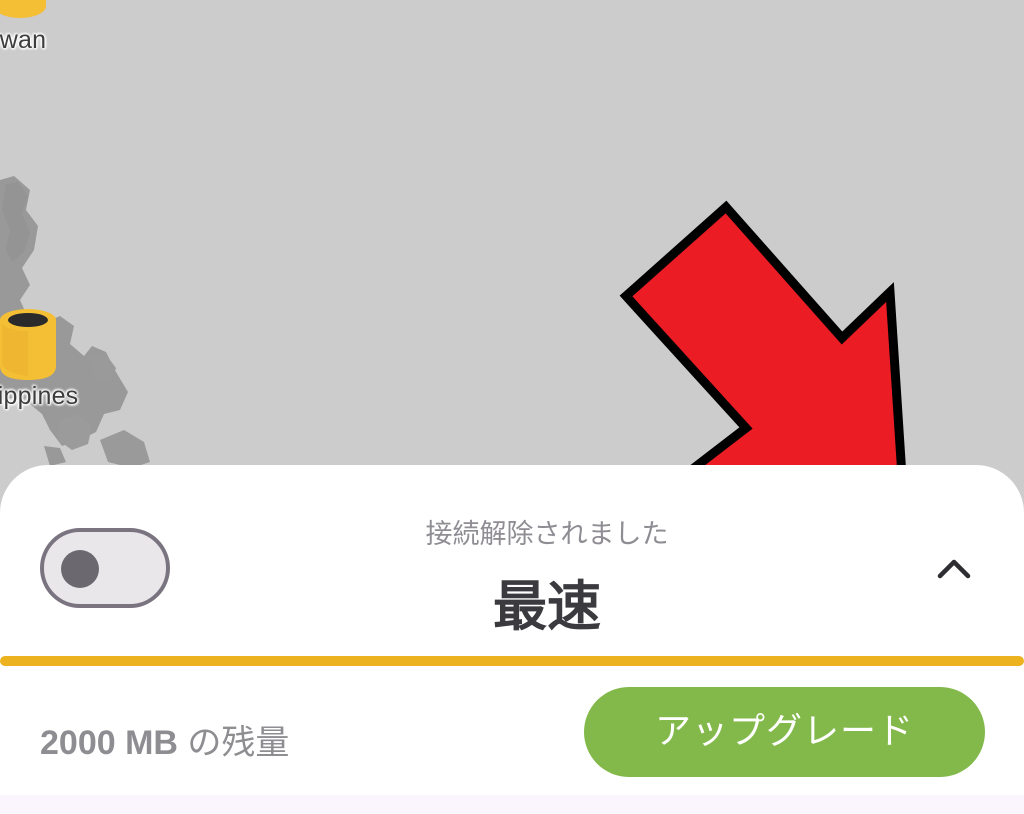 The height and width of the screenshot is (814, 1024). What do you see at coordinates (784, 732) in the screenshot?
I see `upgrade-button: アップグレード` at bounding box center [784, 732].